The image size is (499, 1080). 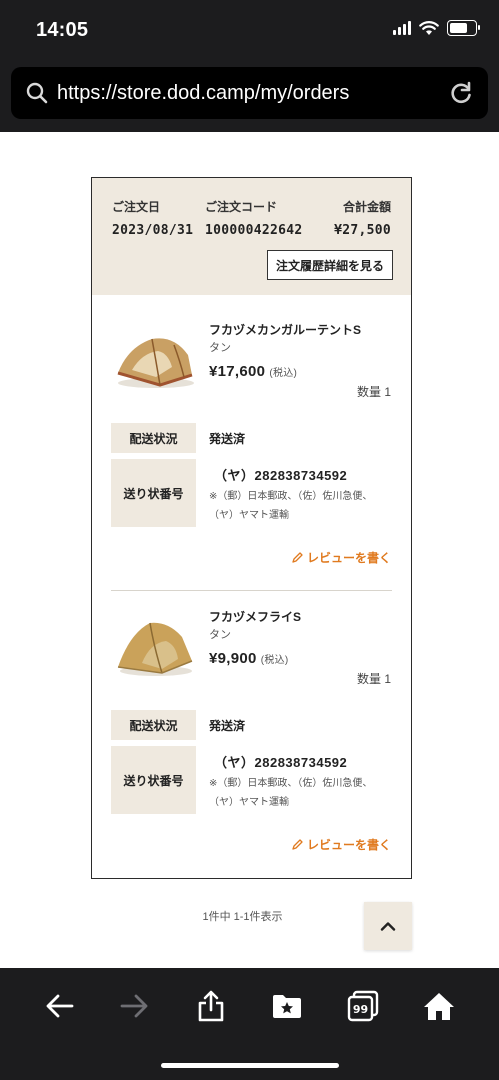 I want to click on signal-icon, so click(x=402, y=28).